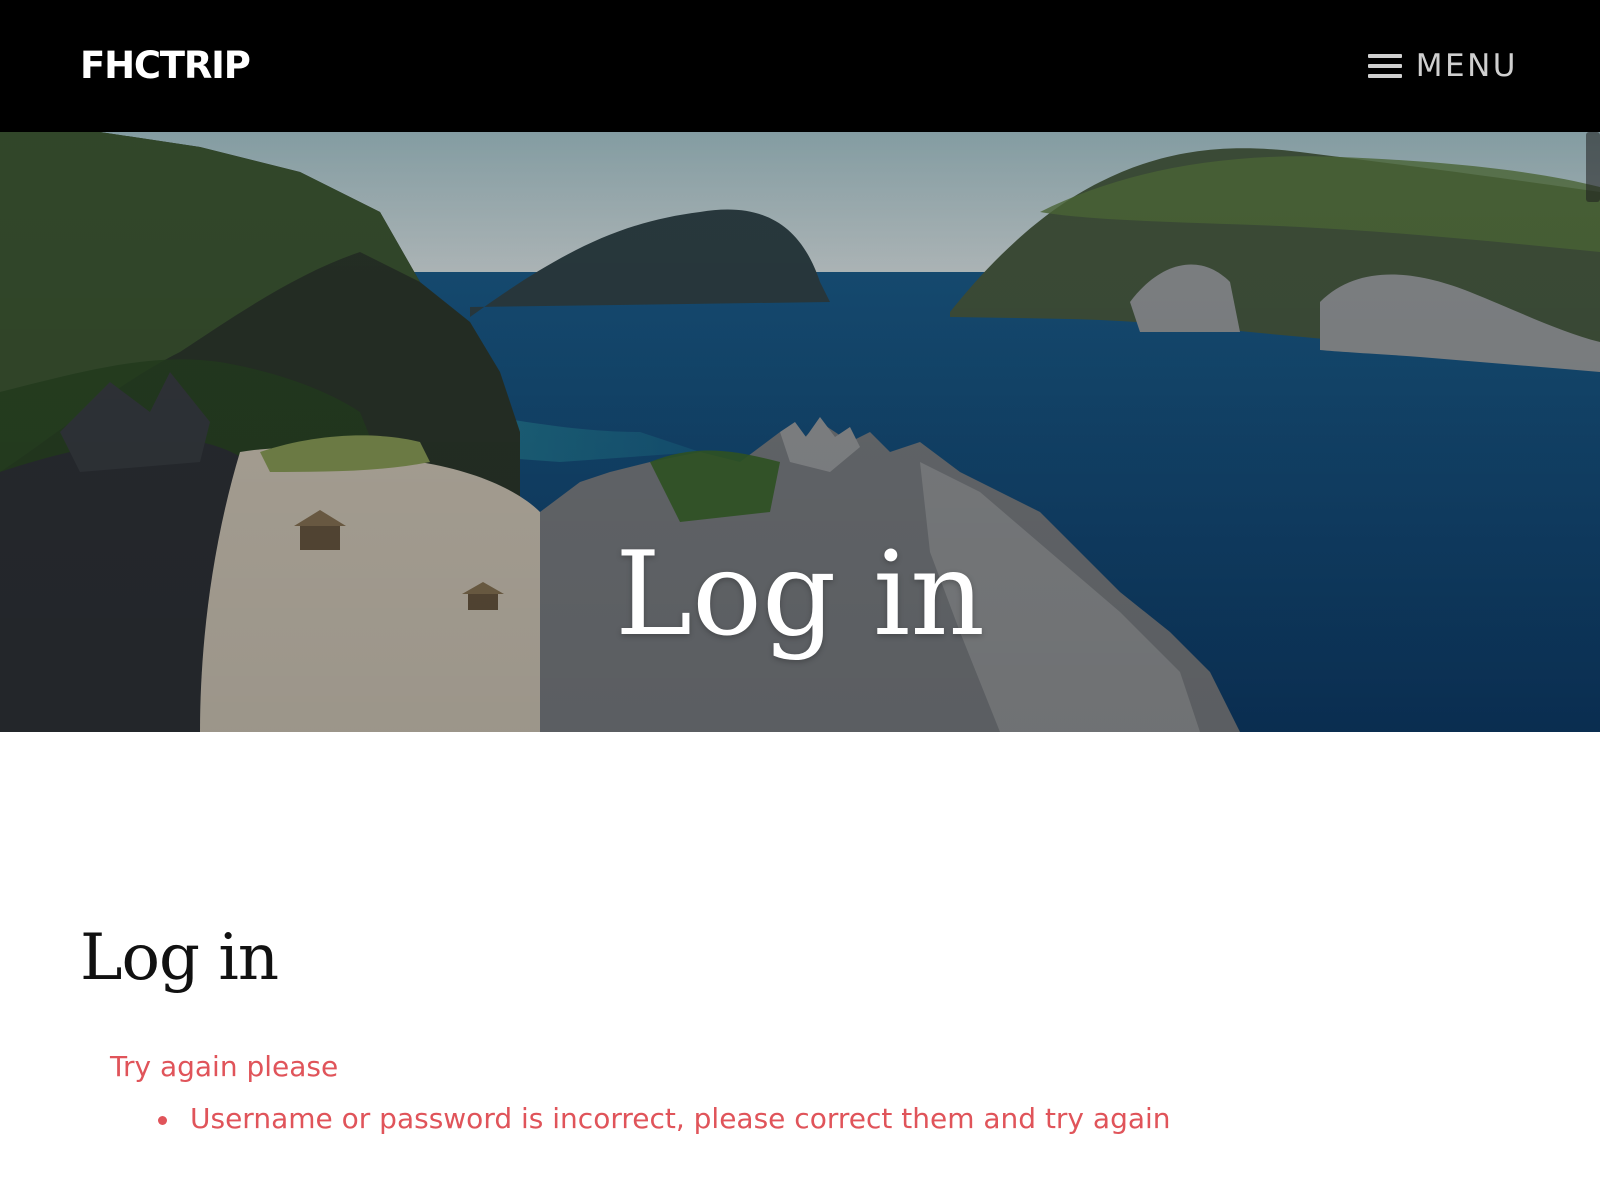  Describe the element at coordinates (1466, 65) in the screenshot. I see `menu-label: MENU` at that location.